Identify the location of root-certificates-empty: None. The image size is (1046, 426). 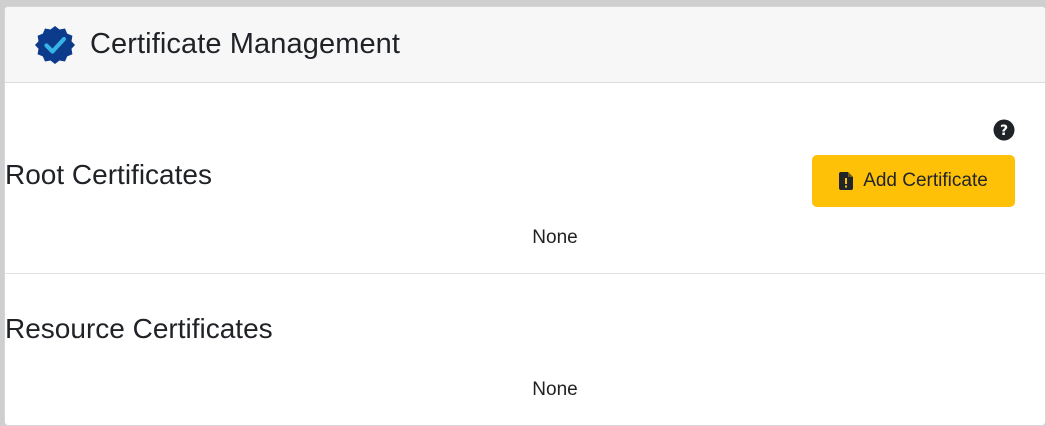
(555, 237).